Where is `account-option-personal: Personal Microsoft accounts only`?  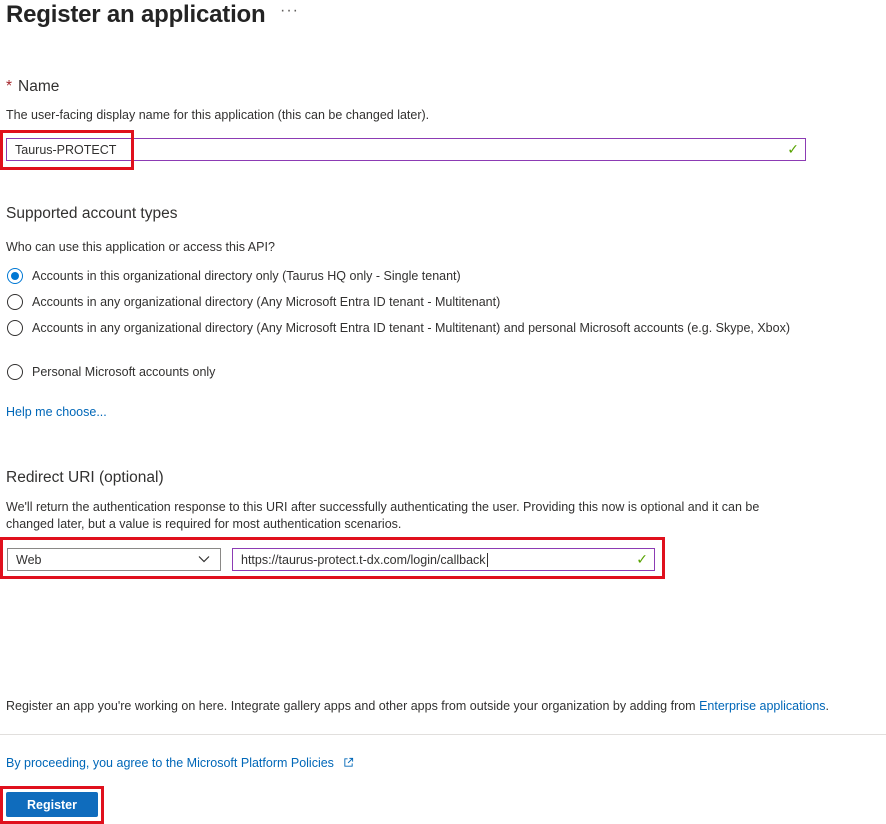 account-option-personal: Personal Microsoft accounts only is located at coordinates (407, 372).